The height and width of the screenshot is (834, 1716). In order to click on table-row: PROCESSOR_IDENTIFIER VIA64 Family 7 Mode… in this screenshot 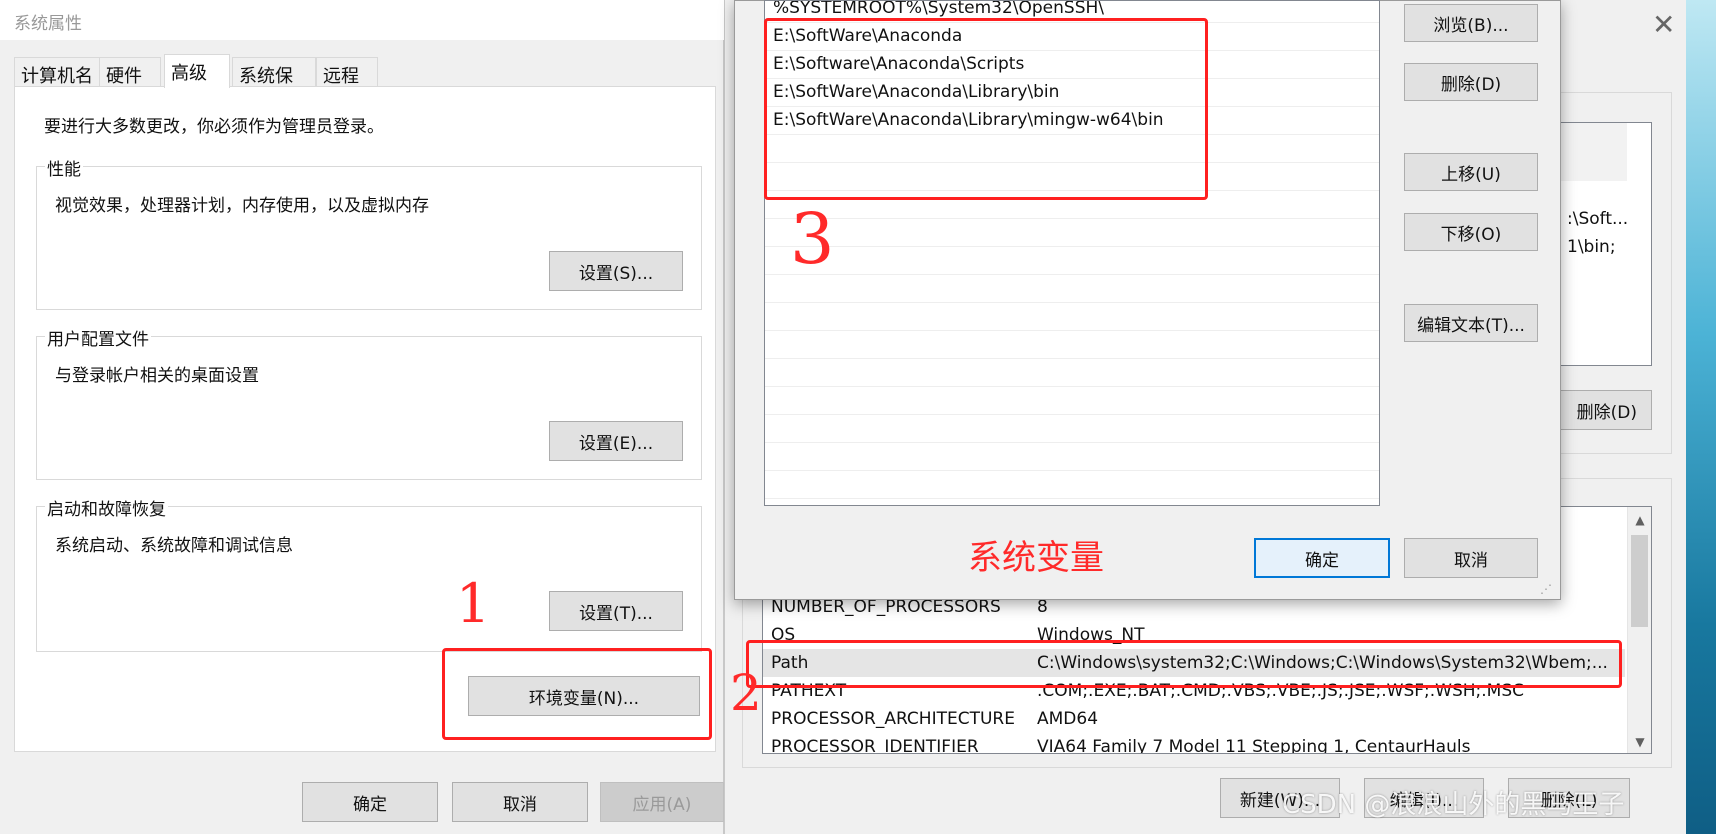, I will do `click(1194, 743)`.